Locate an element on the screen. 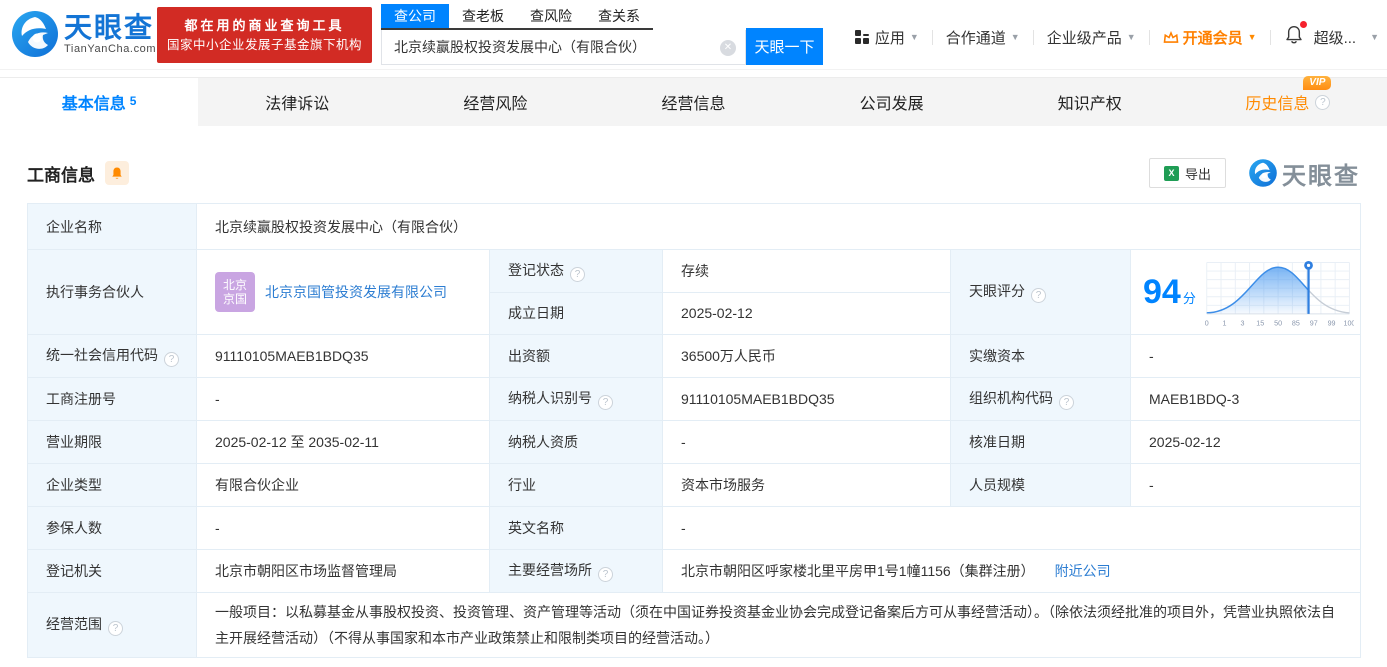  reg-status-value: 存续 is located at coordinates (806, 271).